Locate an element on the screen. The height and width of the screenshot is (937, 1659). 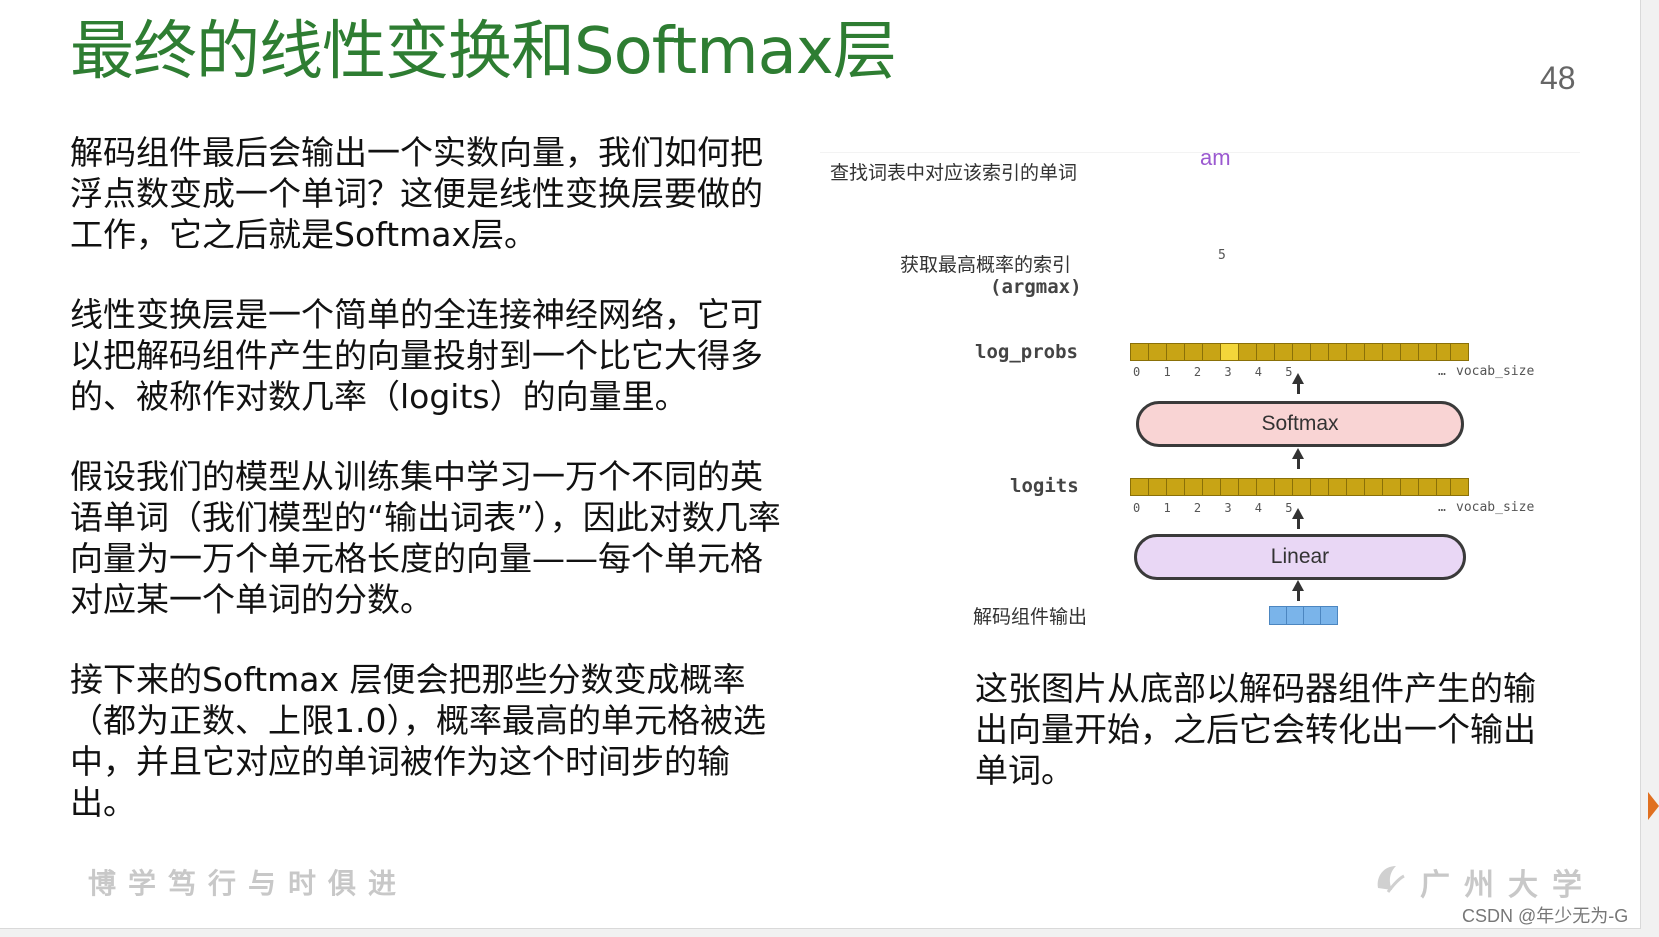
log-probs-vector is located at coordinates (1292, 352).